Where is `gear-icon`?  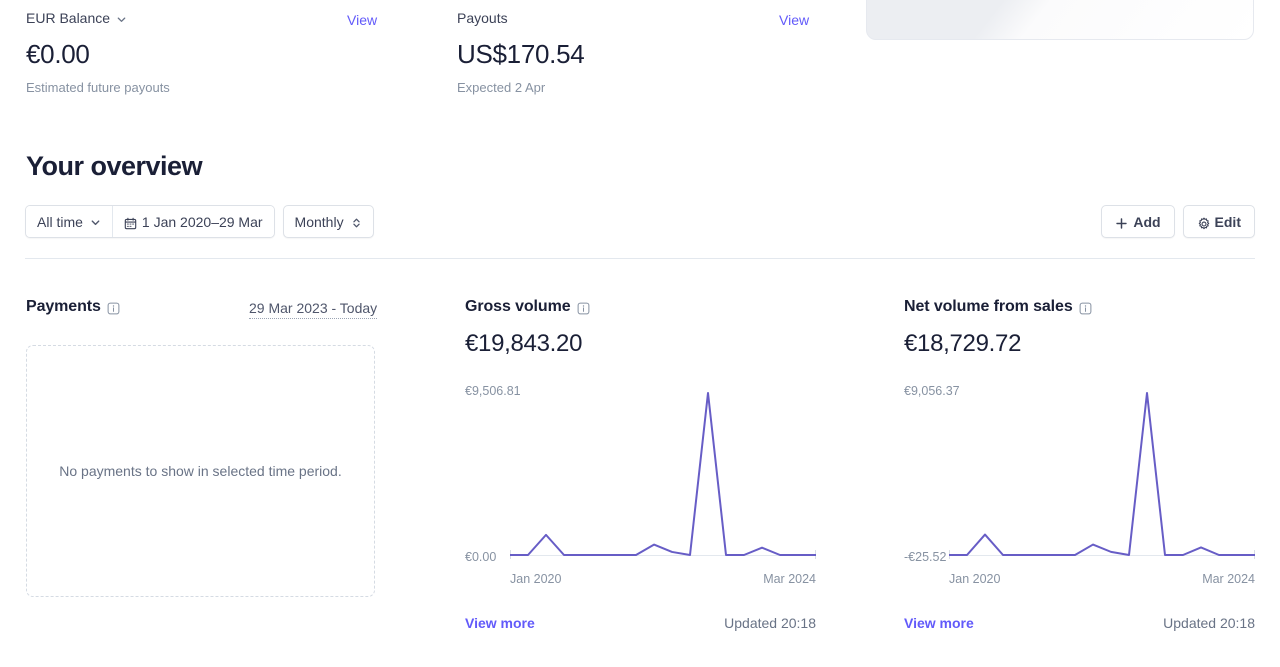
gear-icon is located at coordinates (1203, 223).